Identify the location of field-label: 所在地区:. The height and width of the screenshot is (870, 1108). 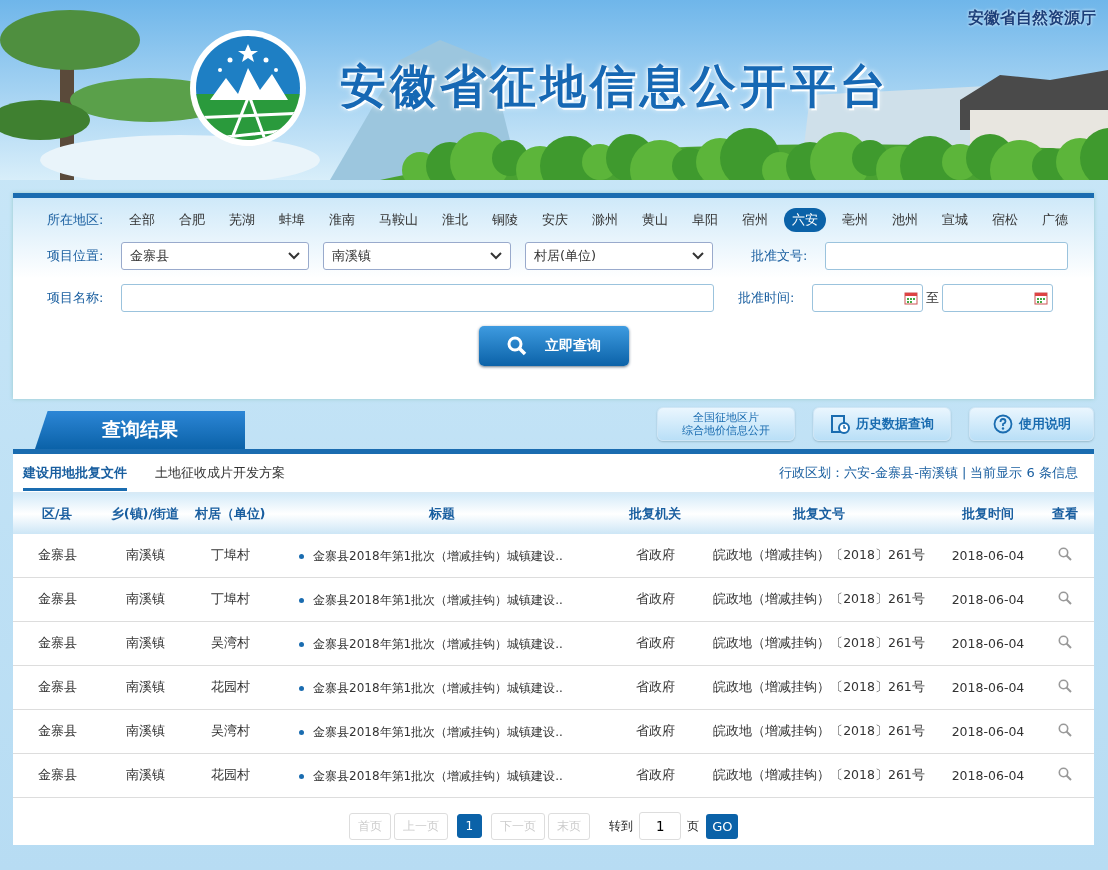
(76, 220).